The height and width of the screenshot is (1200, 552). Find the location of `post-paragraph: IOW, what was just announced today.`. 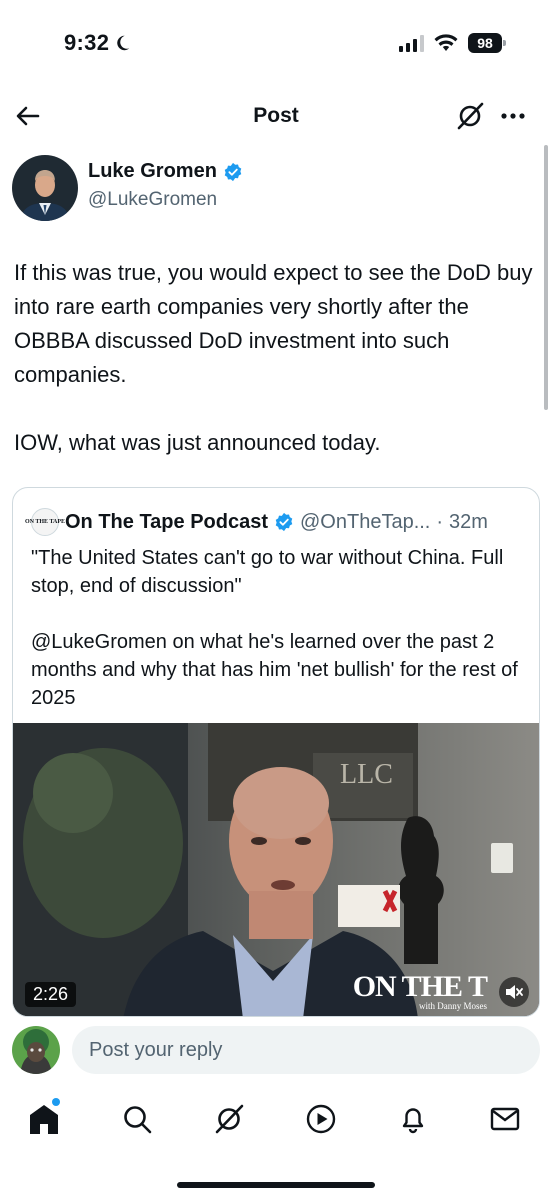

post-paragraph: IOW, what was just announced today. is located at coordinates (197, 442).